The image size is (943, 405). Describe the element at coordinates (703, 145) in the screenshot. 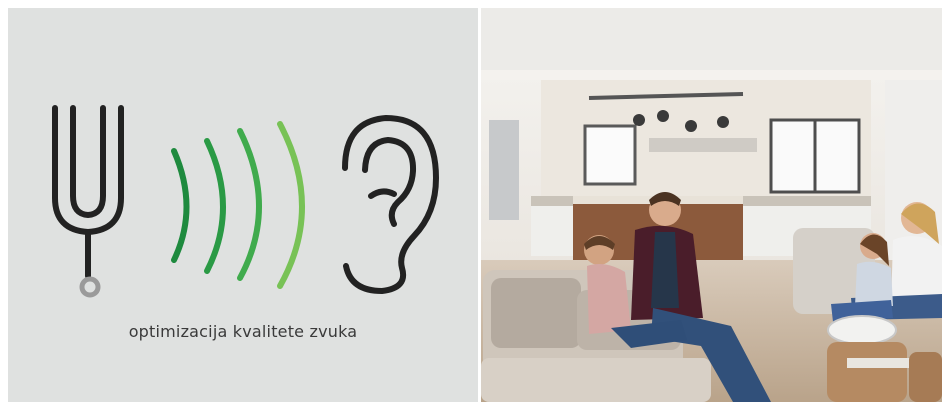

I see `range-hood` at that location.